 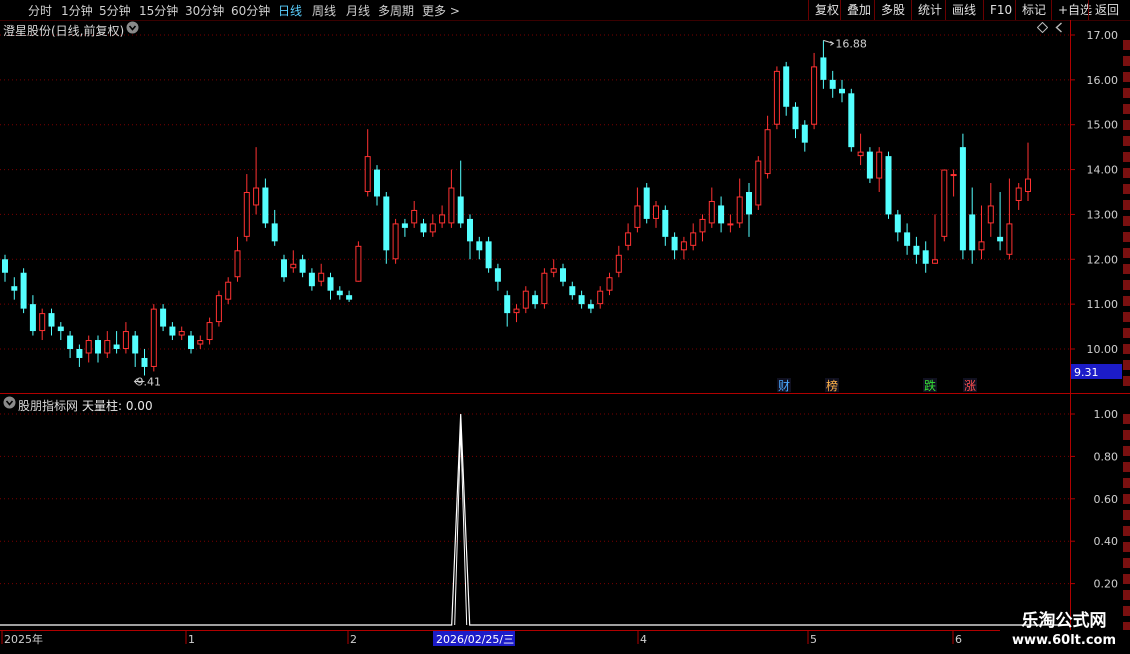 What do you see at coordinates (892, 10) in the screenshot?
I see `toolbar-button-2: 多股` at bounding box center [892, 10].